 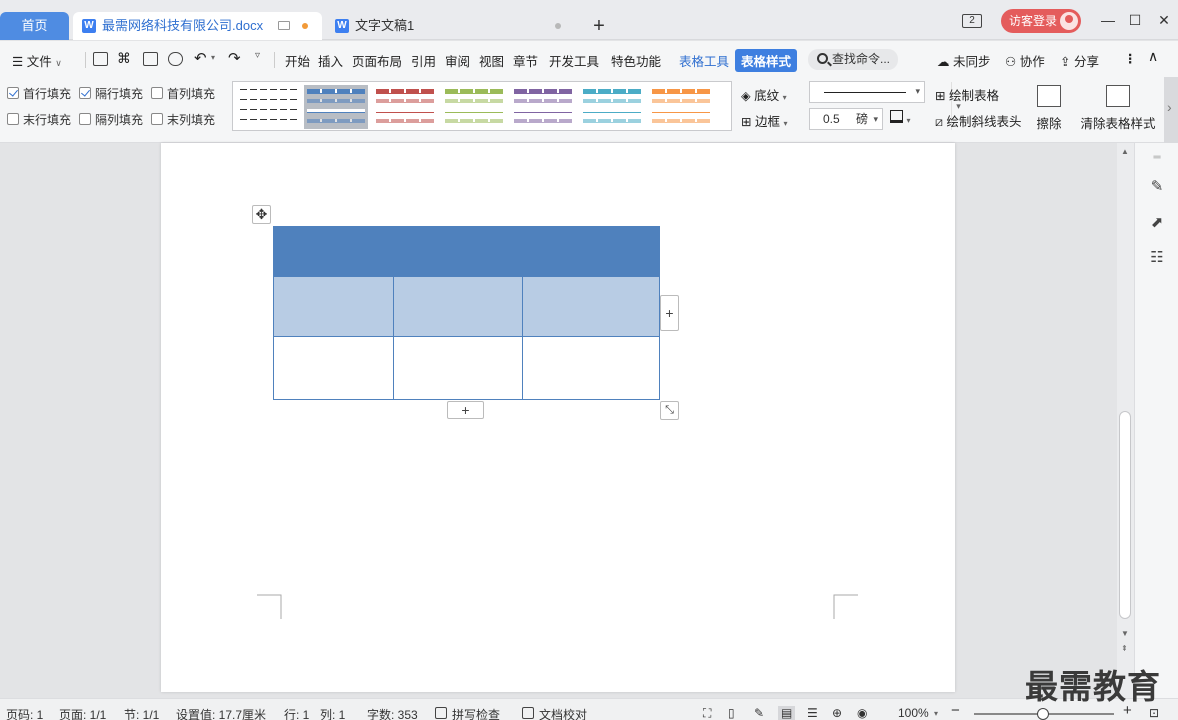 I want to click on redo-icon: ↷, so click(x=234, y=58).